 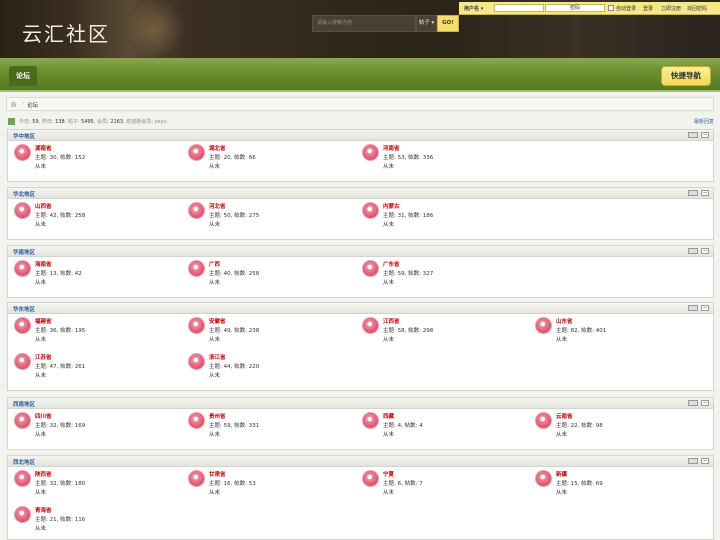 I want to click on forum-item: 福建省 主题: 36, 帖数: 195 从未, so click(x=94, y=332).